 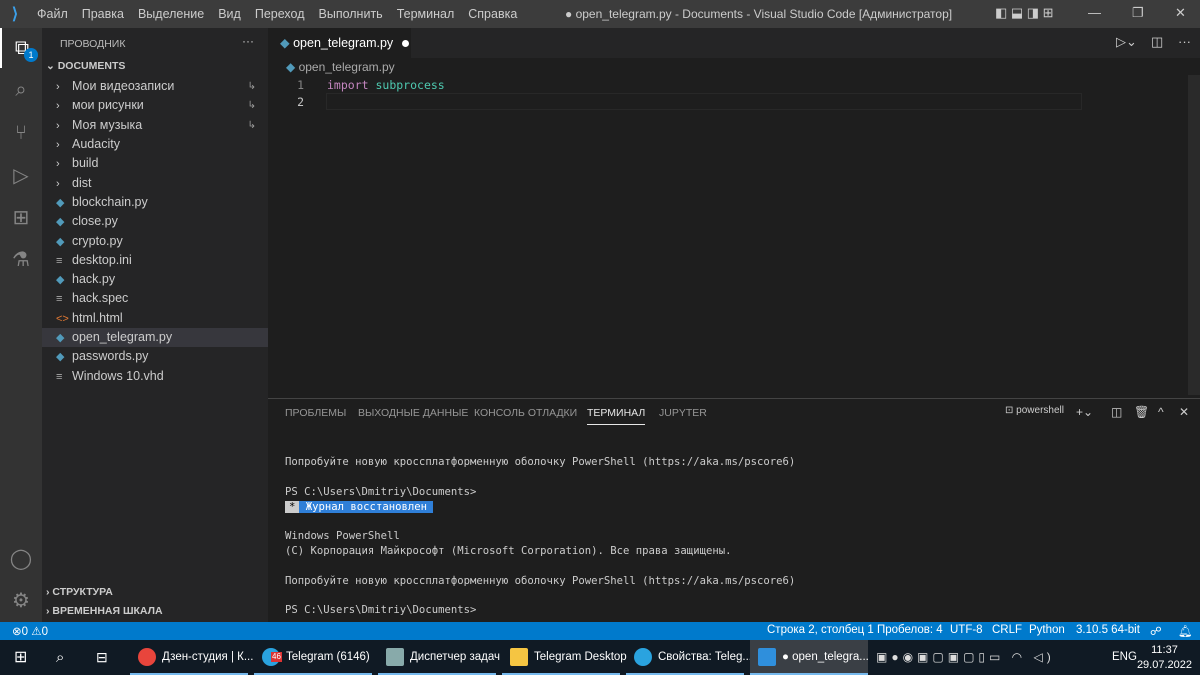 What do you see at coordinates (683, 413) in the screenshot?
I see `tab-jupyter: JUPYTER` at bounding box center [683, 413].